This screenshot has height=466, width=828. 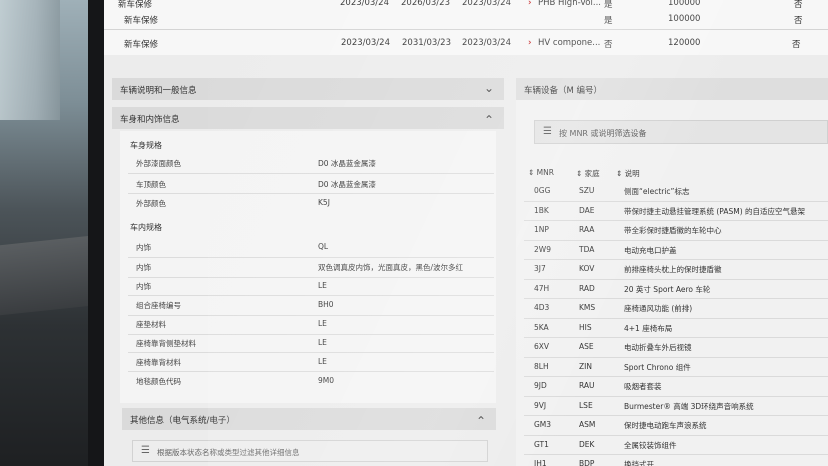 What do you see at coordinates (311, 267) in the screenshot?
I see `spec-row: 内饰 双色调真皮内饰，光面真皮，黑色/波尔多红` at bounding box center [311, 267].